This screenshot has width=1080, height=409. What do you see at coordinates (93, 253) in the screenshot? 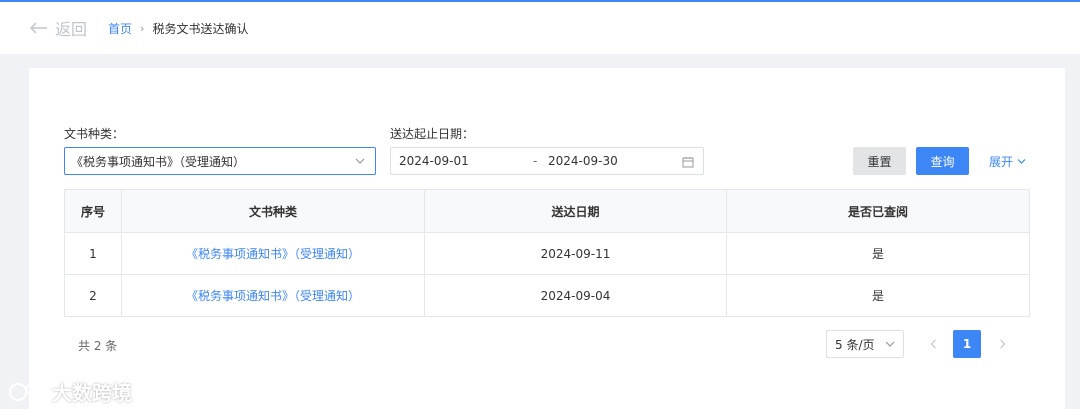
I see `row-index: 1` at bounding box center [93, 253].